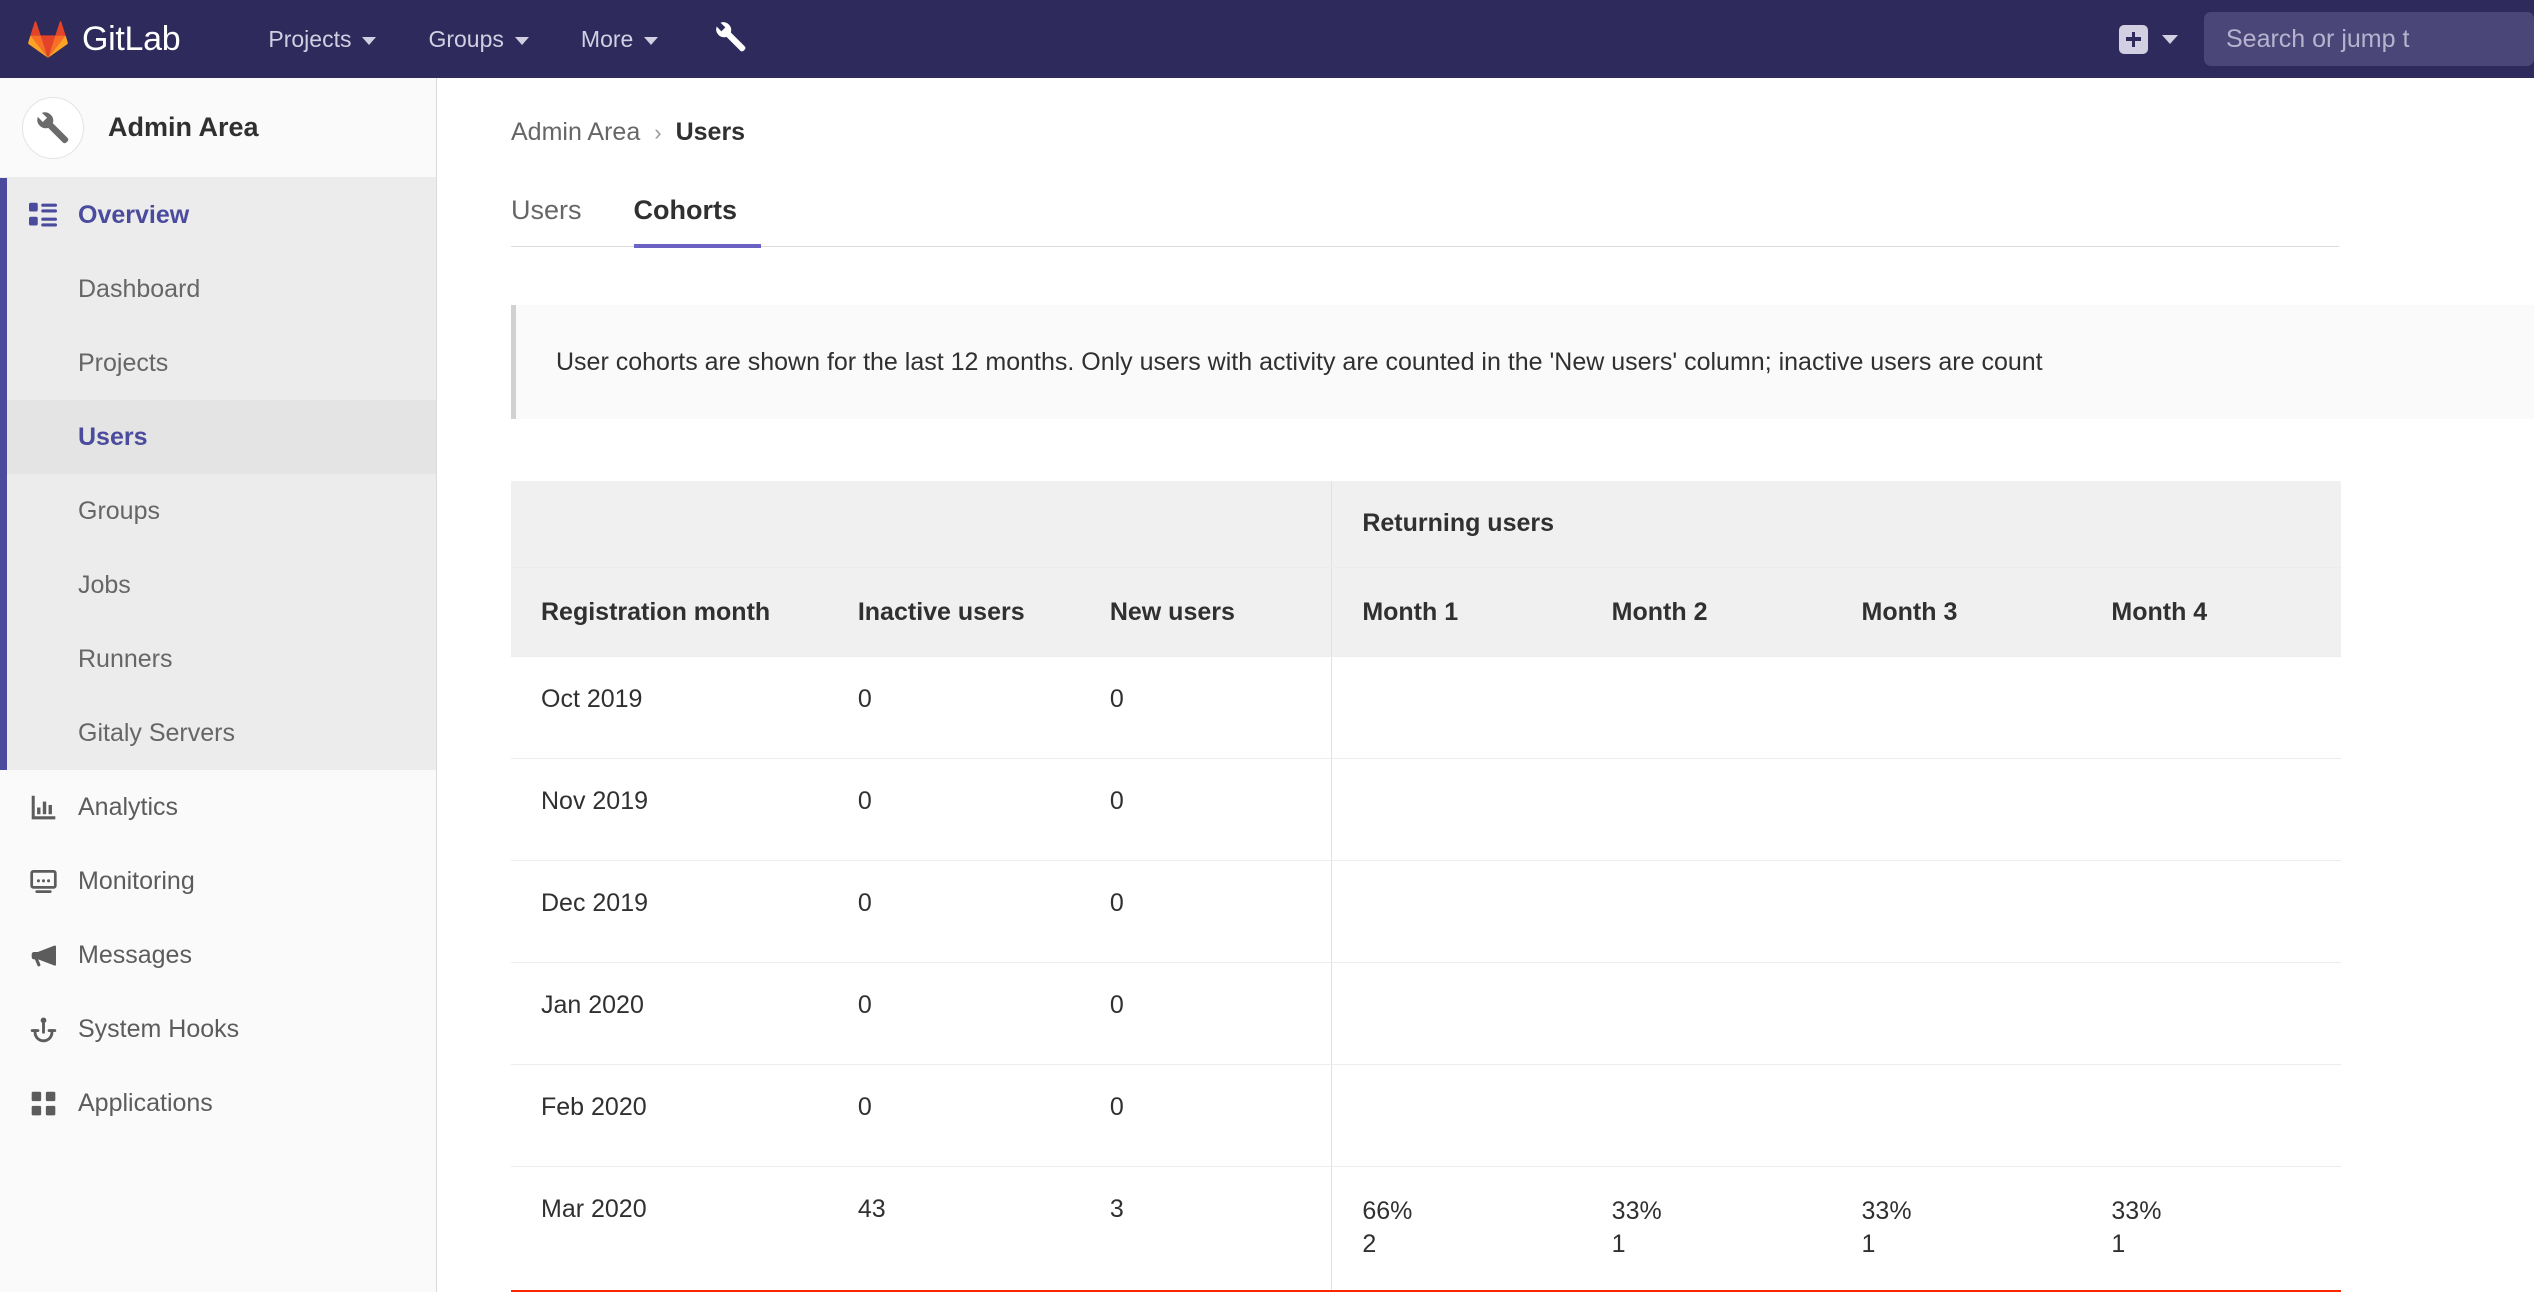 This screenshot has width=2534, height=1292. I want to click on column-header-month-5: Month 5, so click(2336, 612).